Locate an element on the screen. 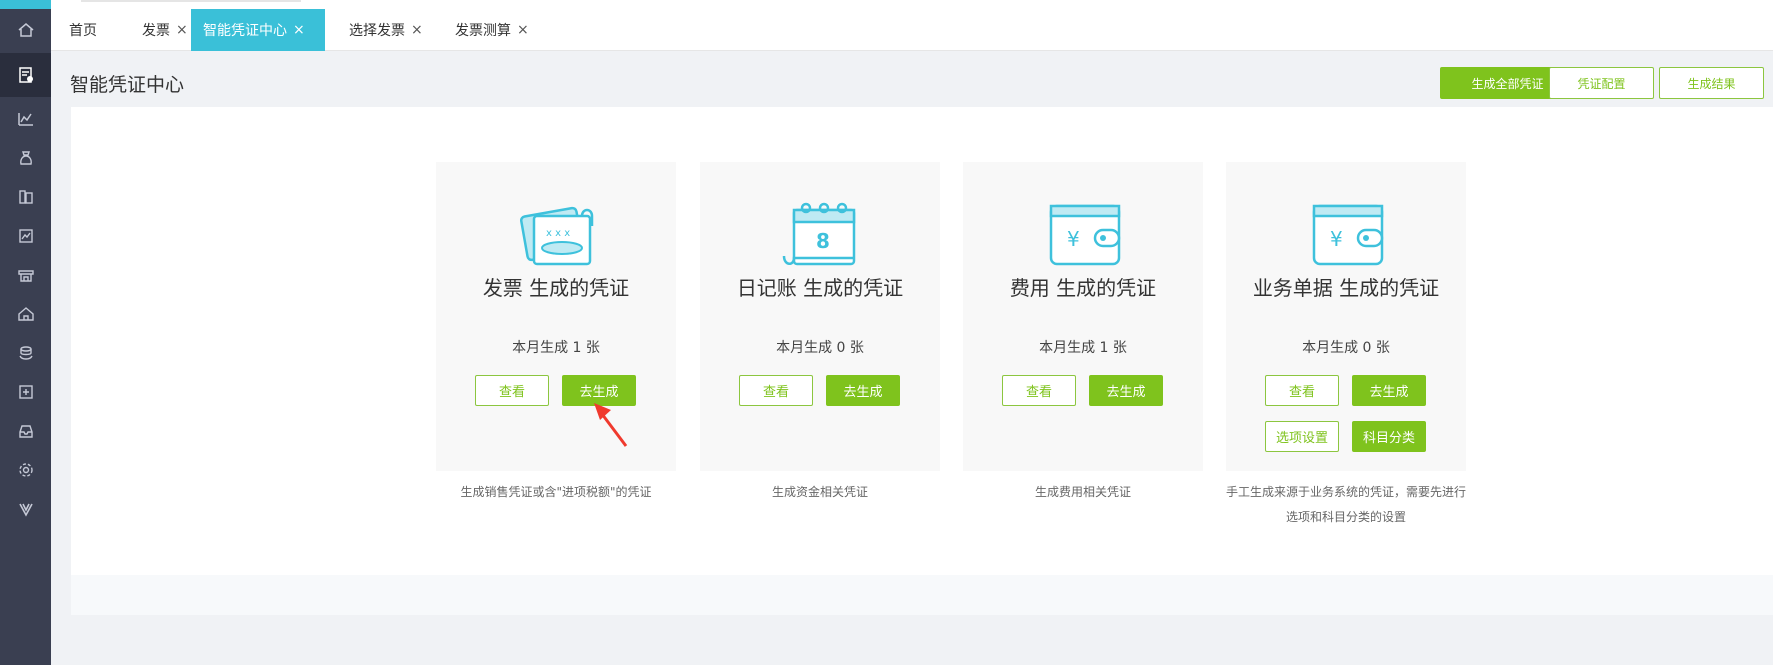  sidebar-item-report is located at coordinates (25, 236).